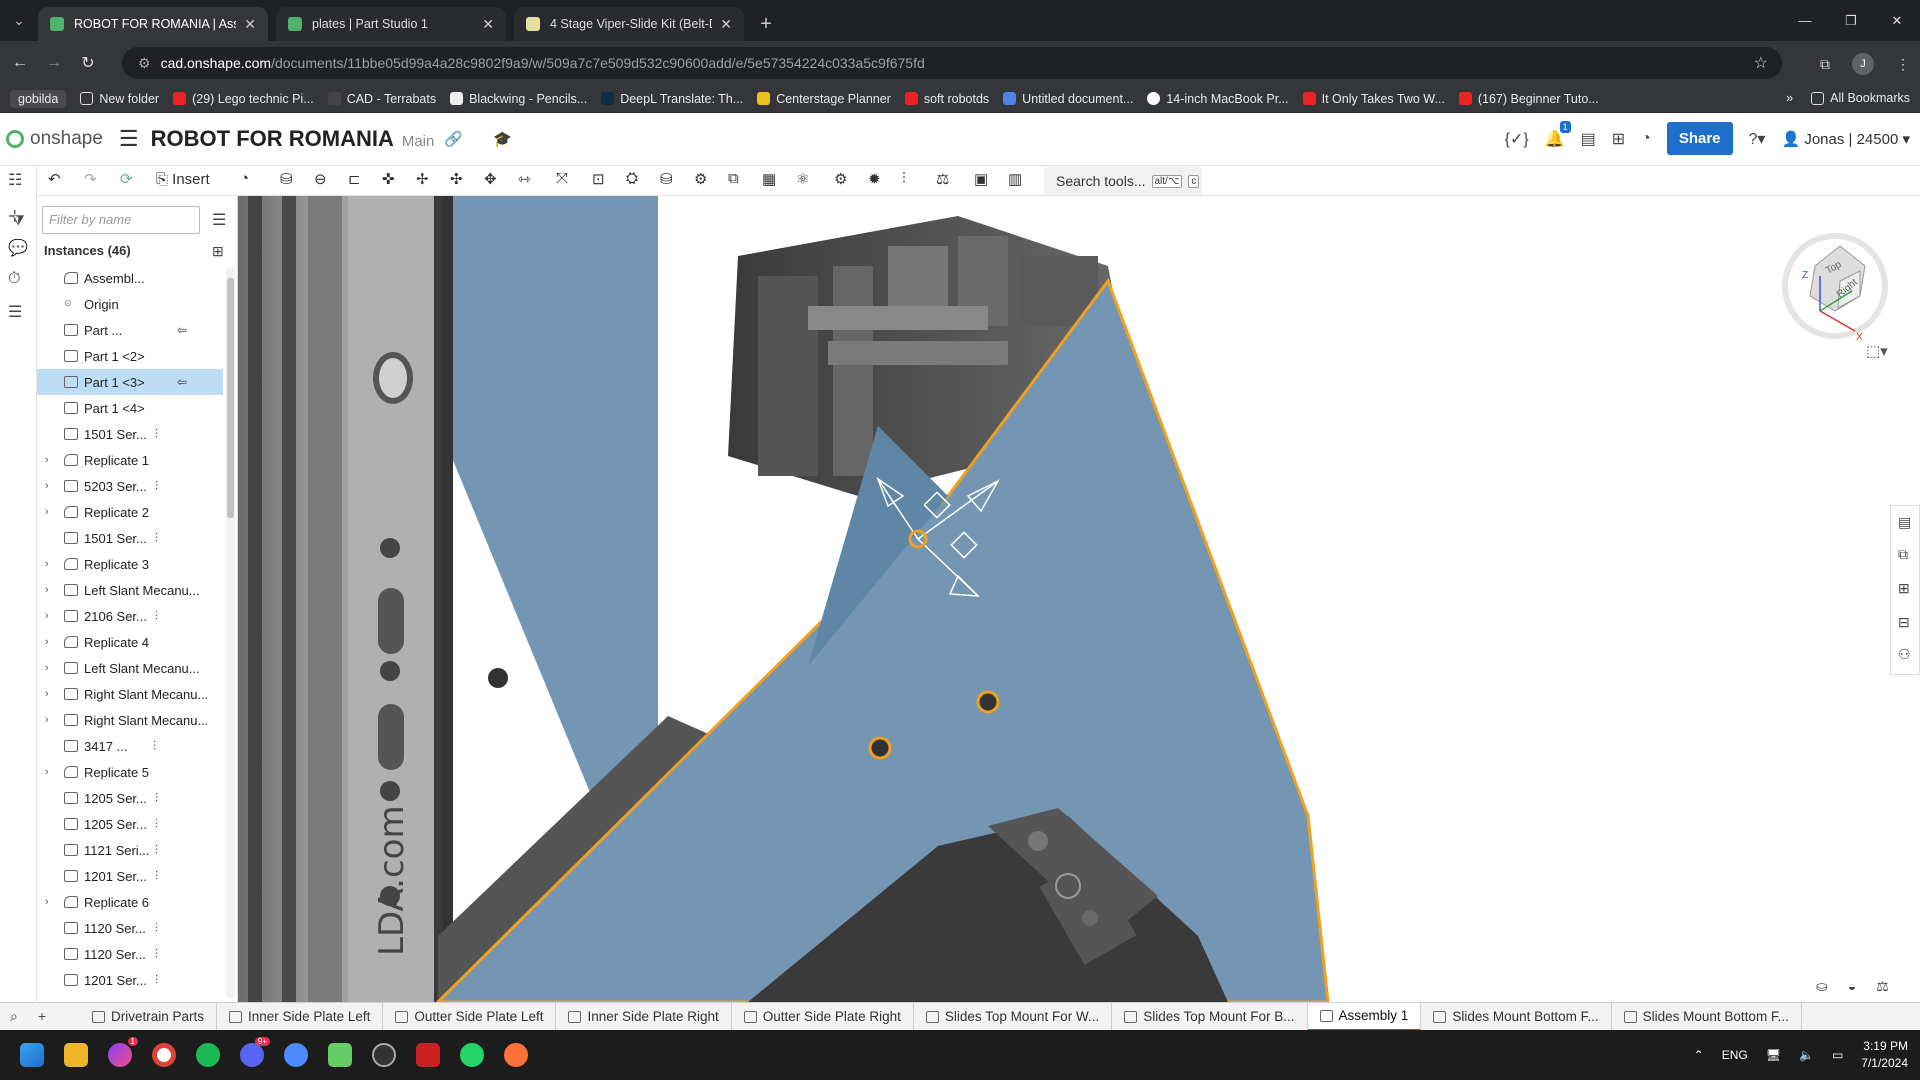  What do you see at coordinates (1830, 286) in the screenshot?
I see `view-cube: Top Right Z X` at bounding box center [1830, 286].